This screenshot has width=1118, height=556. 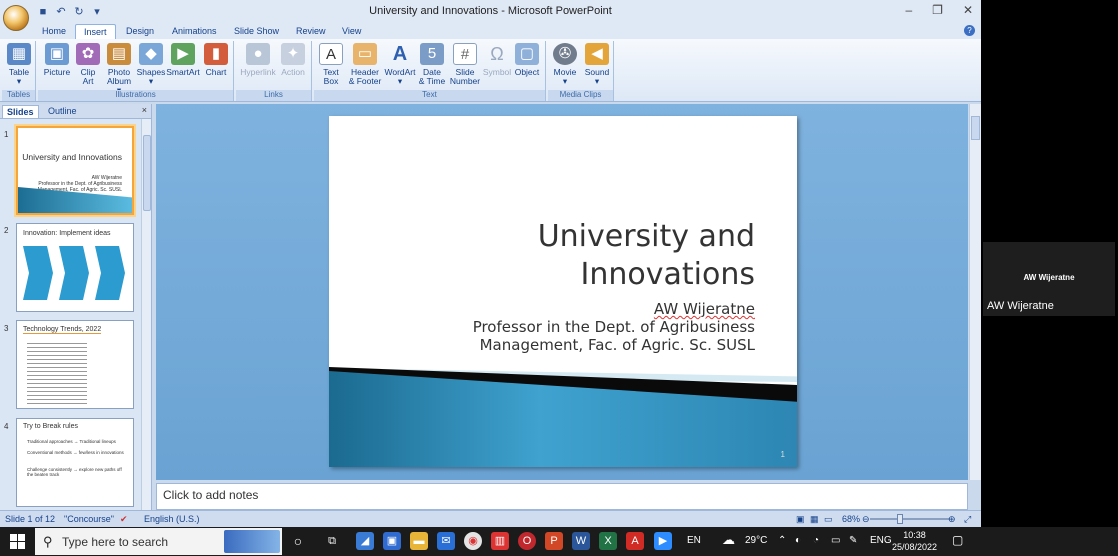 I want to click on zoom-slider-handle, so click(x=900, y=519).